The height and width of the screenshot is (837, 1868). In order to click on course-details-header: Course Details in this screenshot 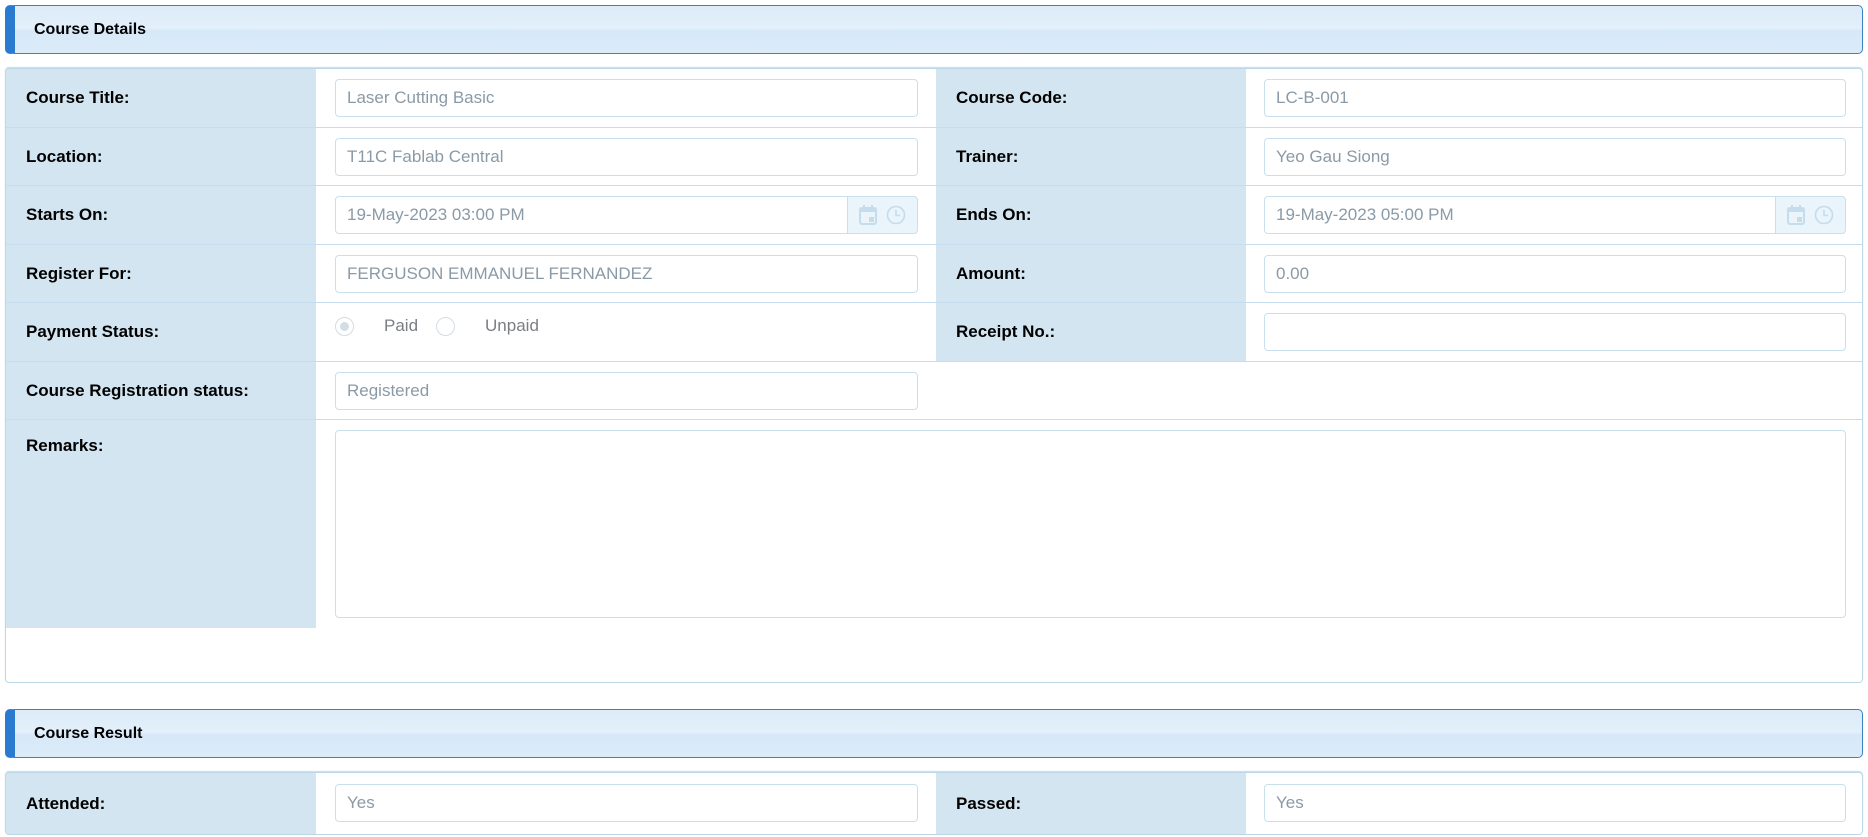, I will do `click(934, 29)`.